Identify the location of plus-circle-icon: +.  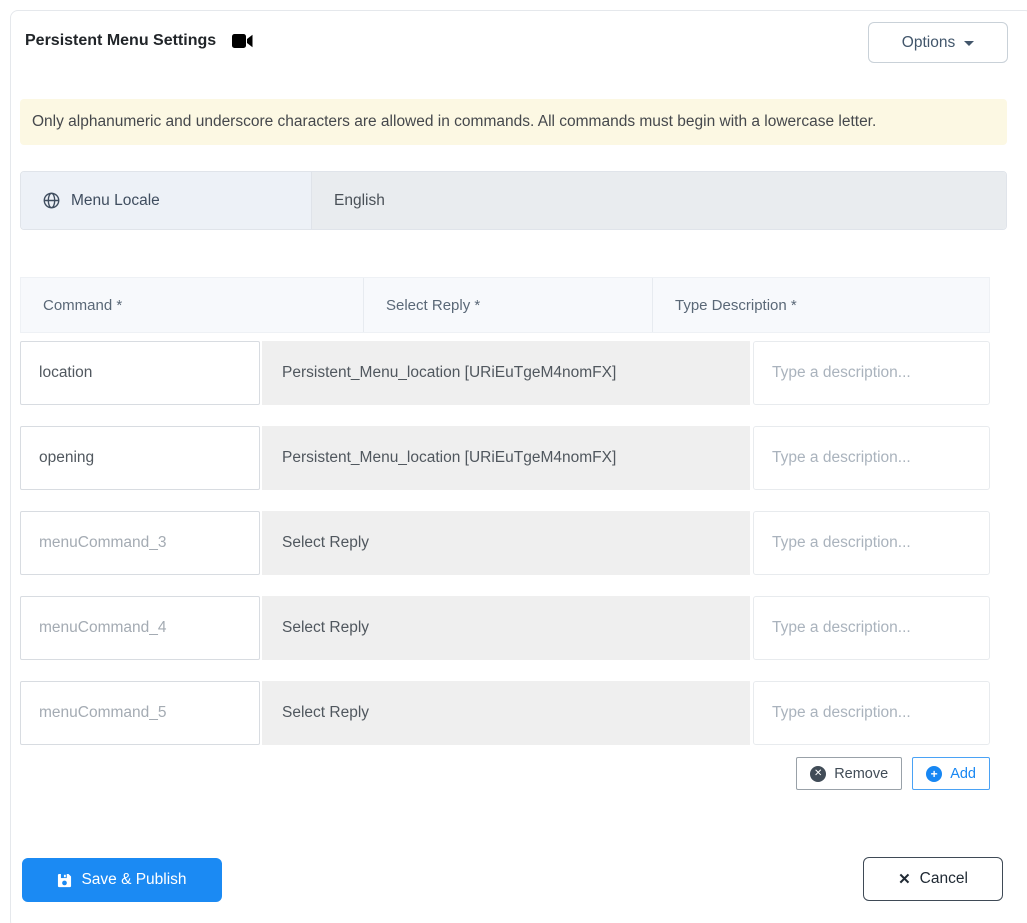
(934, 773).